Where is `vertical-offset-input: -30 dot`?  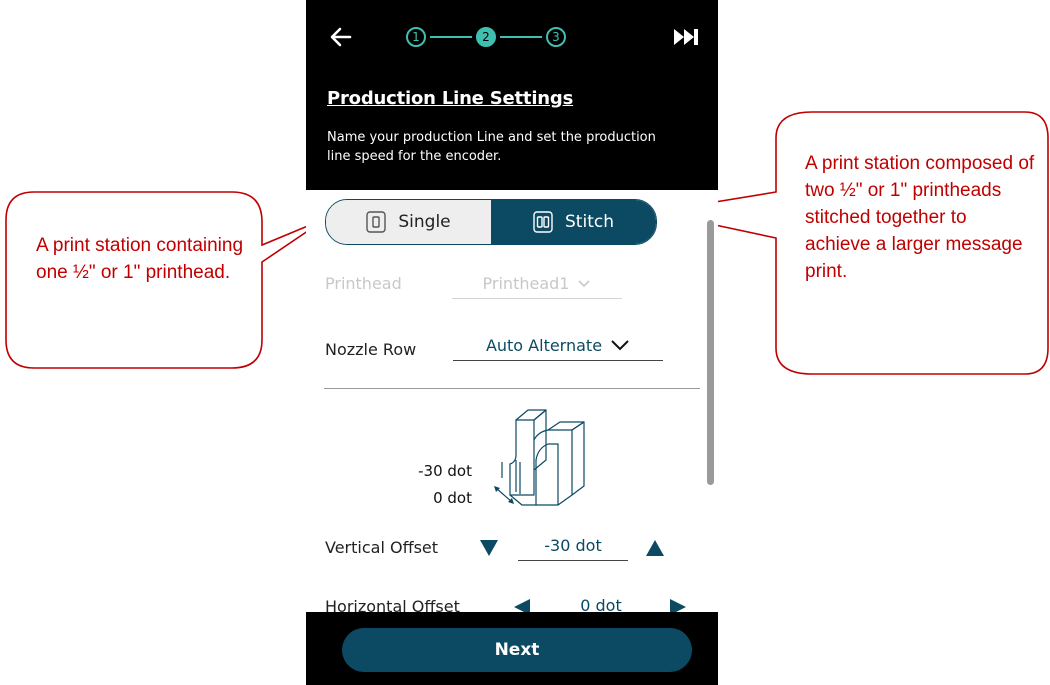 vertical-offset-input: -30 dot is located at coordinates (573, 545).